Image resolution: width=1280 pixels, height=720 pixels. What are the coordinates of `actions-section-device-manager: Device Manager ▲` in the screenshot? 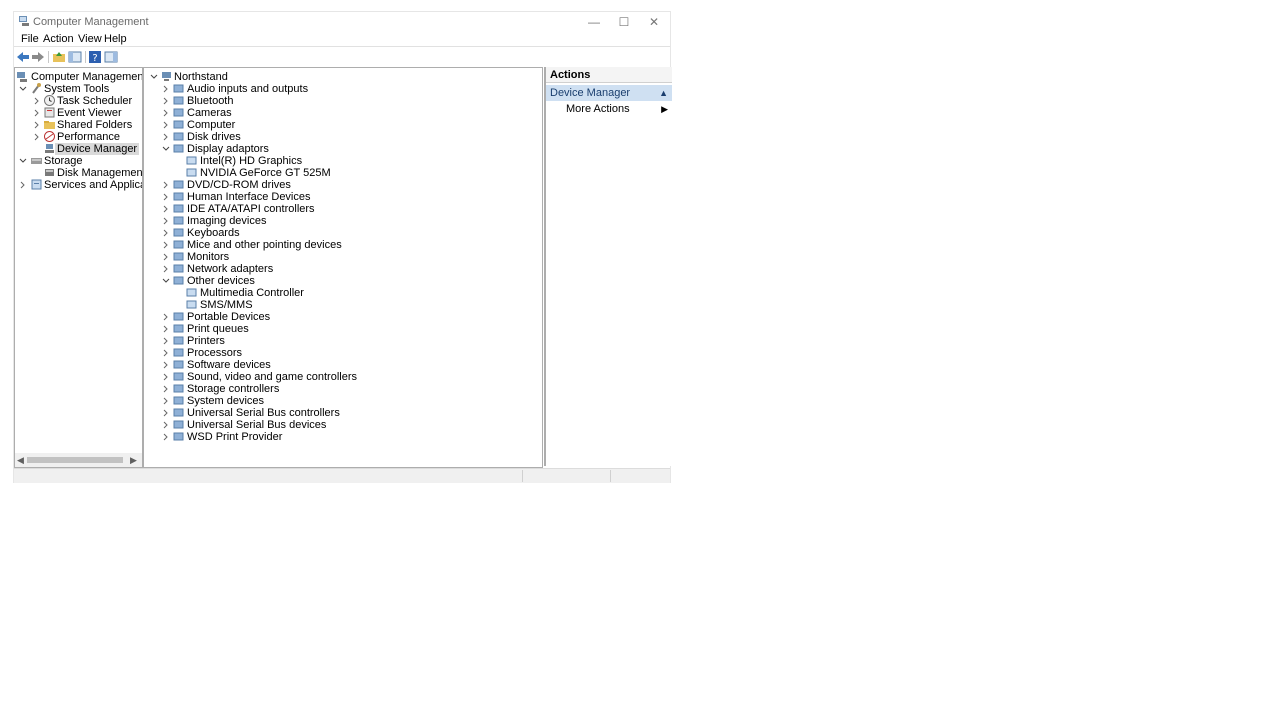 It's located at (609, 93).